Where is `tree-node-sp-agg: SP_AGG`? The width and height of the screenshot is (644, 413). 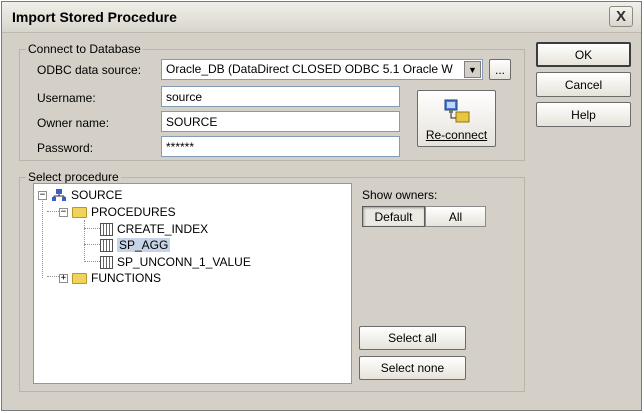 tree-node-sp-agg: SP_AGG is located at coordinates (135, 245).